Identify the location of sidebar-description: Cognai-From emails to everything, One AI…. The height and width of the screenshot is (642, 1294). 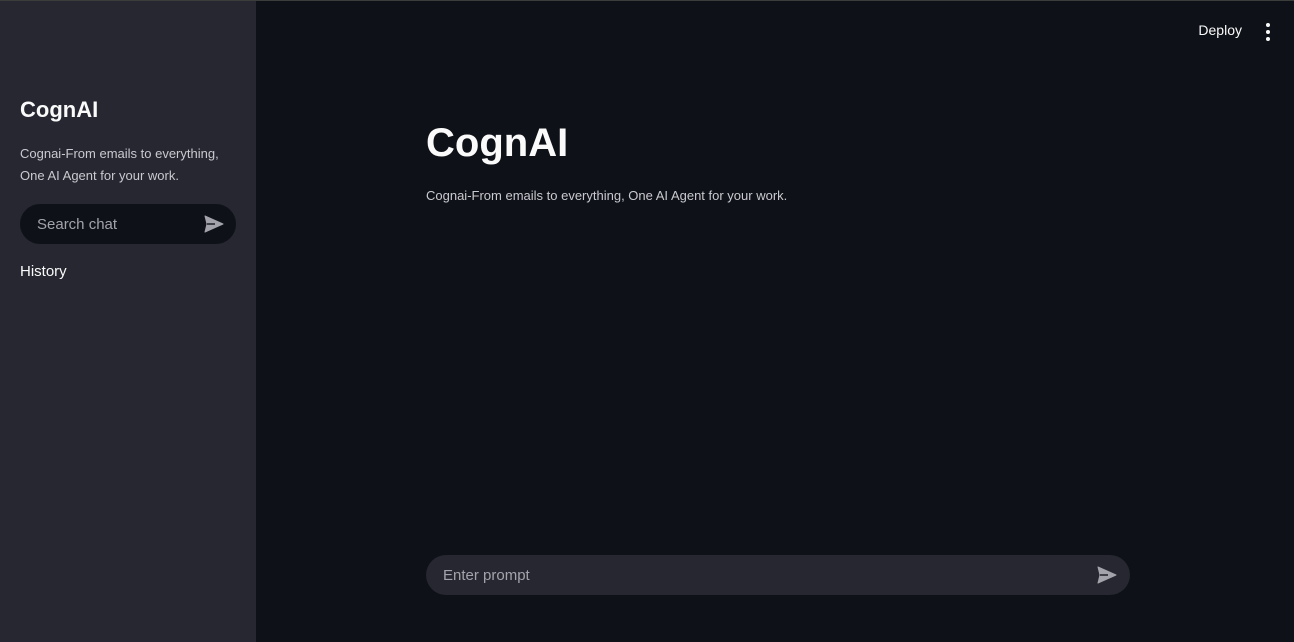
(119, 164).